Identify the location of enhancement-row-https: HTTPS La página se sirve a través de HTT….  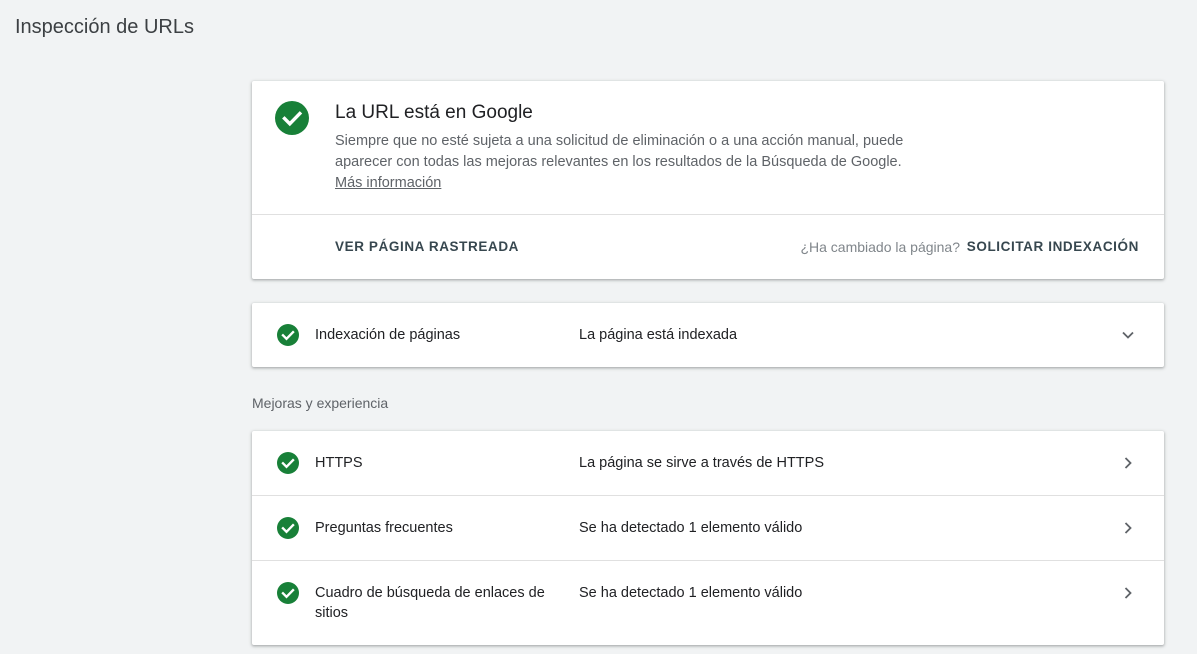
(708, 463).